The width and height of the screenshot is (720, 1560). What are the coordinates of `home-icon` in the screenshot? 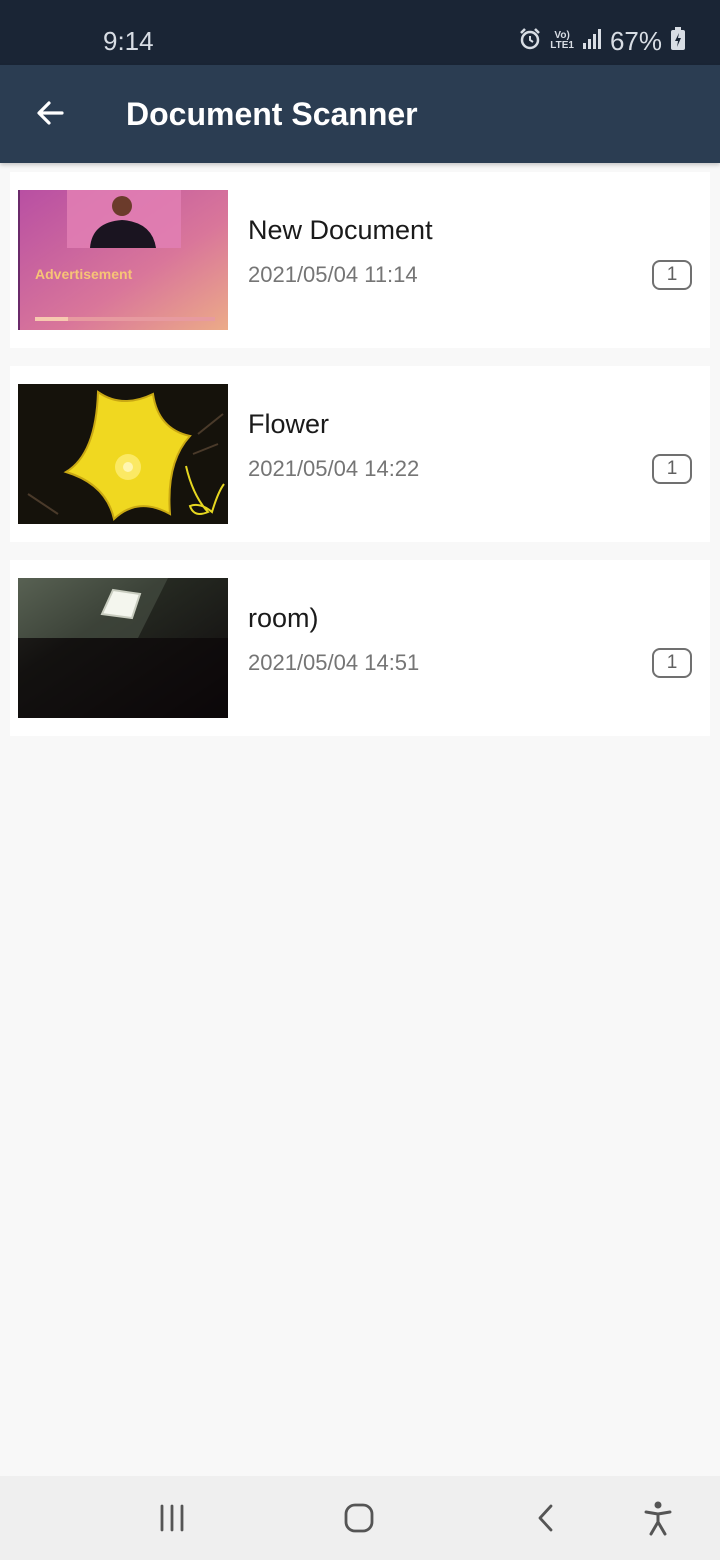 It's located at (359, 1518).